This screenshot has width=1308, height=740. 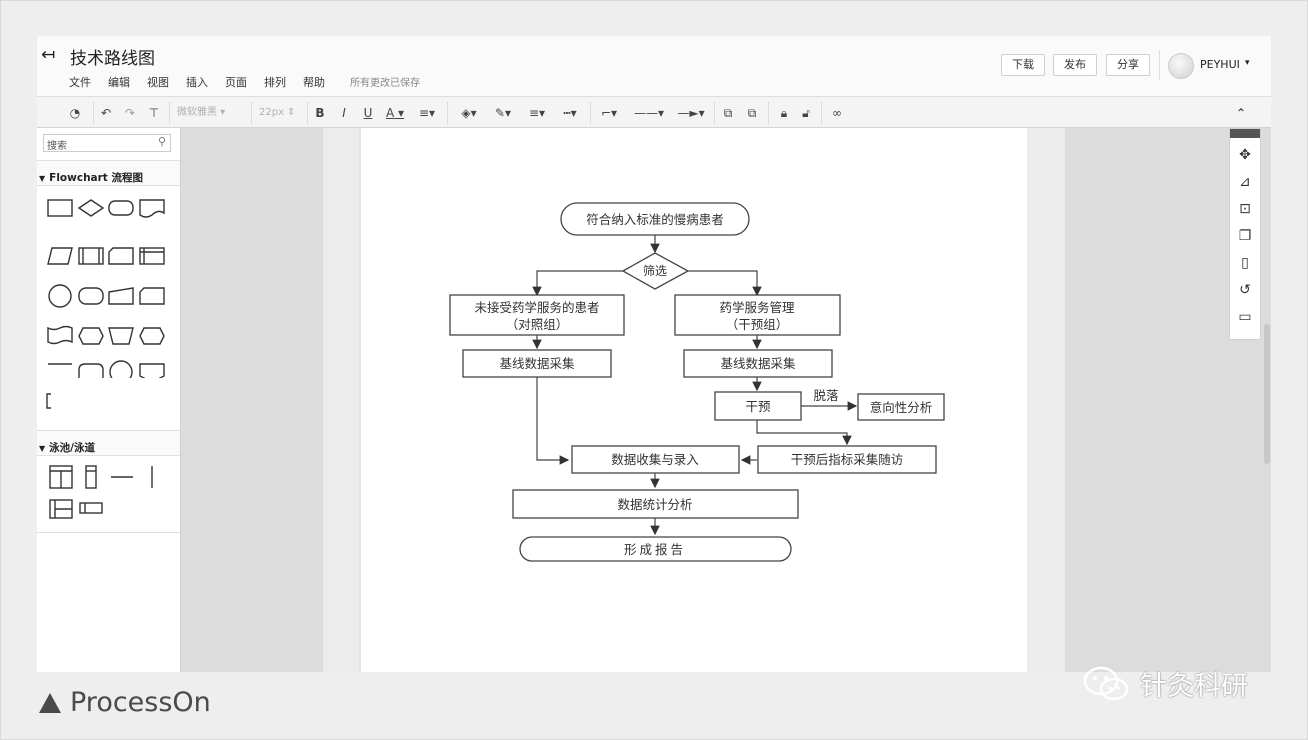 What do you see at coordinates (154, 113) in the screenshot?
I see `brush-icon: ⊤` at bounding box center [154, 113].